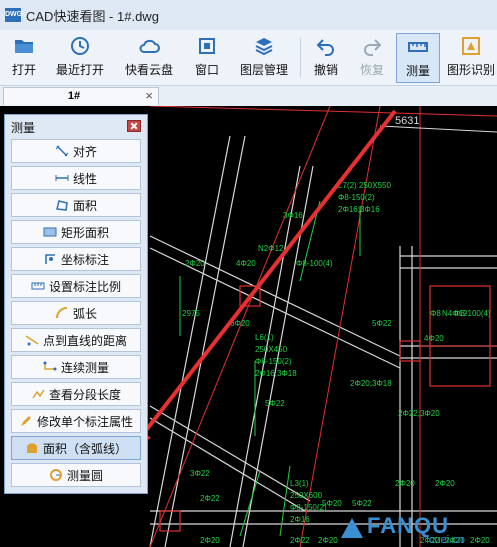 This screenshot has height=547, width=497. I want to click on recognize-button: 图形识别, so click(471, 58).